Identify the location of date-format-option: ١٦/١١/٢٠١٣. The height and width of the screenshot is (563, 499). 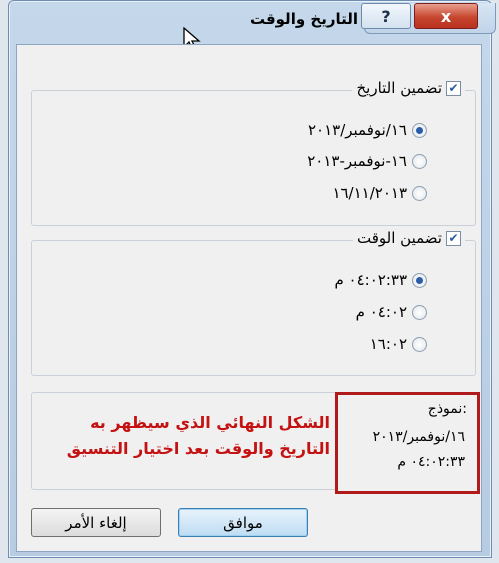
(379, 193).